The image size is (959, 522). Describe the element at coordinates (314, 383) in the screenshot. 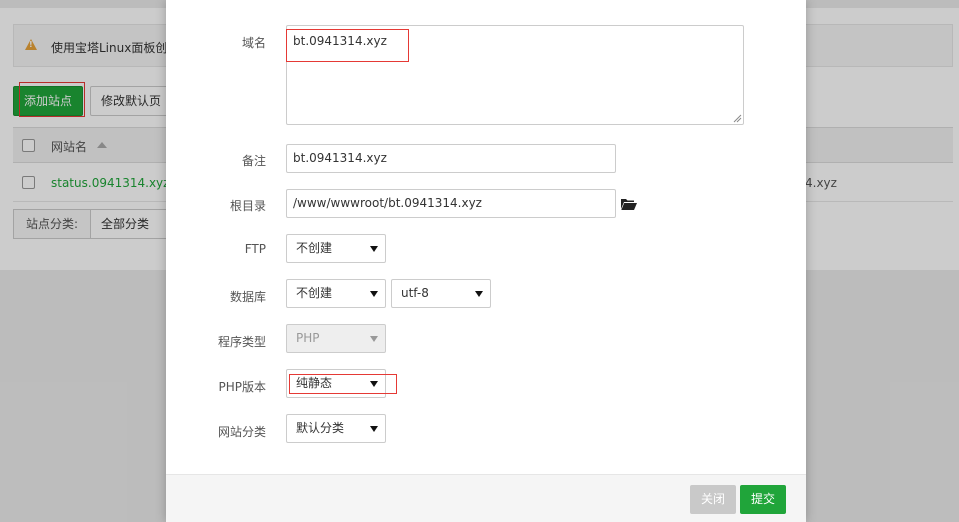

I see `php-version-select-value: 纯静态` at that location.